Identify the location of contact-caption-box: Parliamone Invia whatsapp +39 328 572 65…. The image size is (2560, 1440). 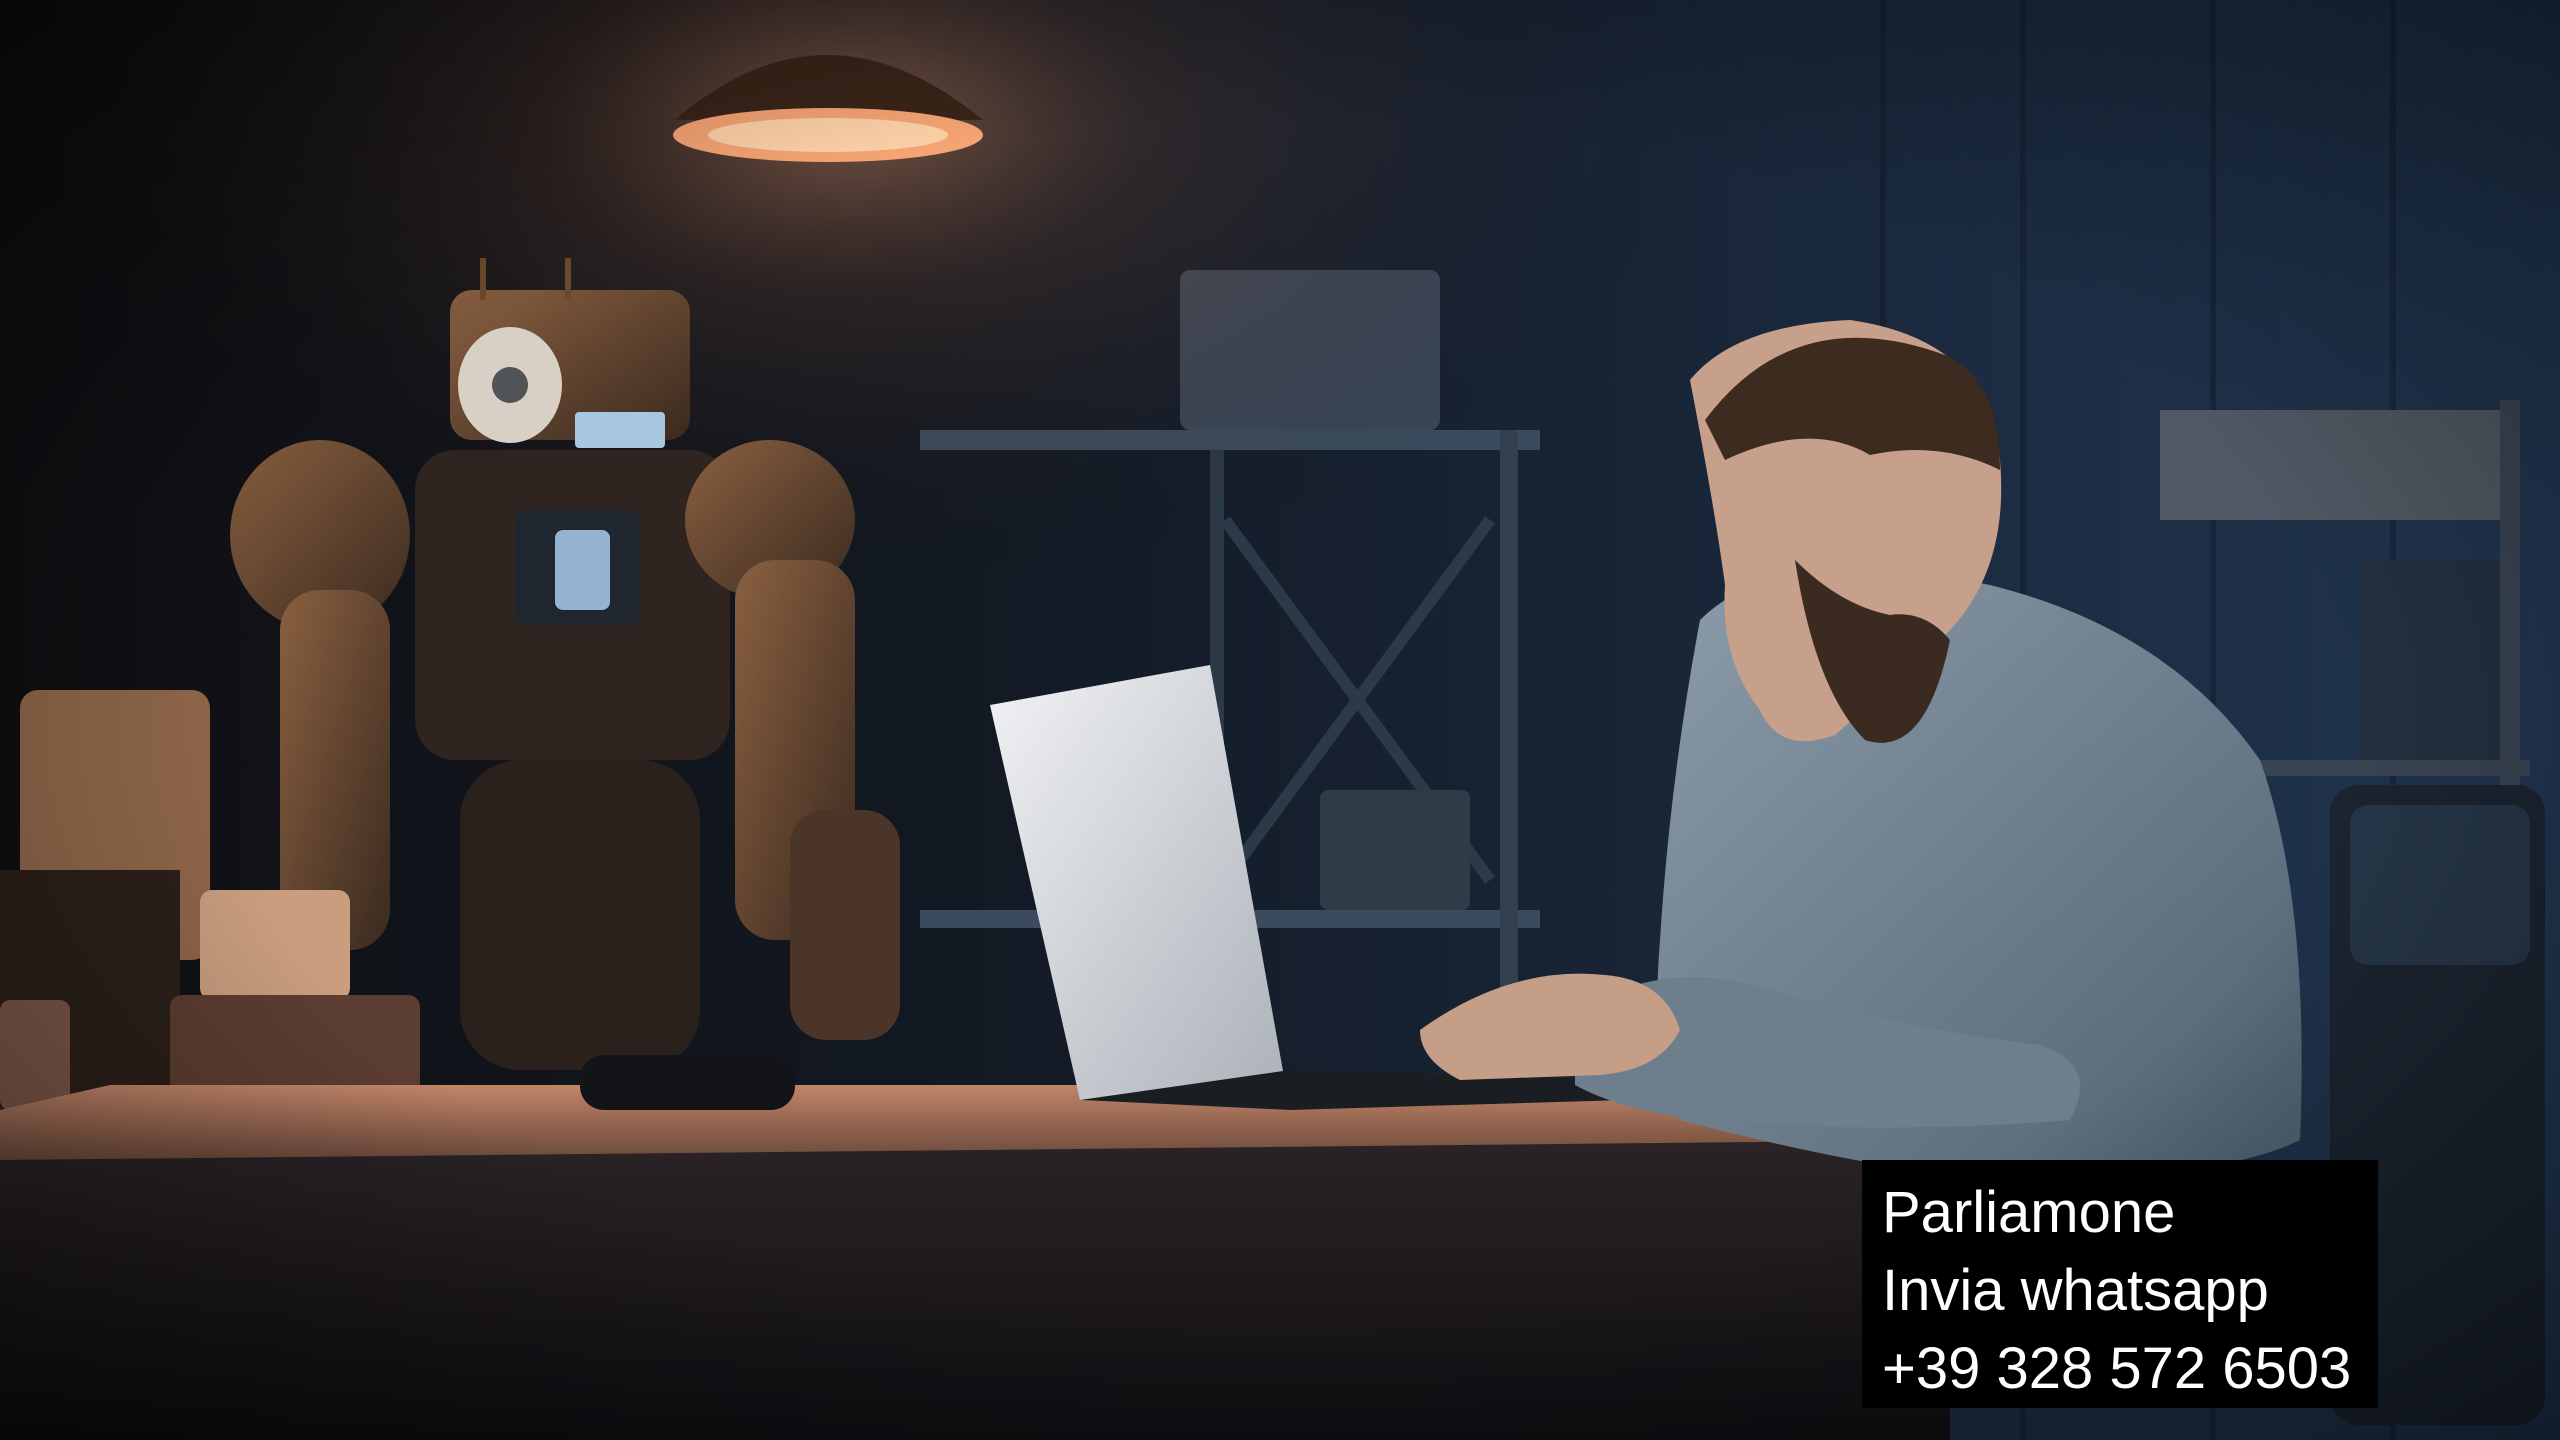
(2120, 1284).